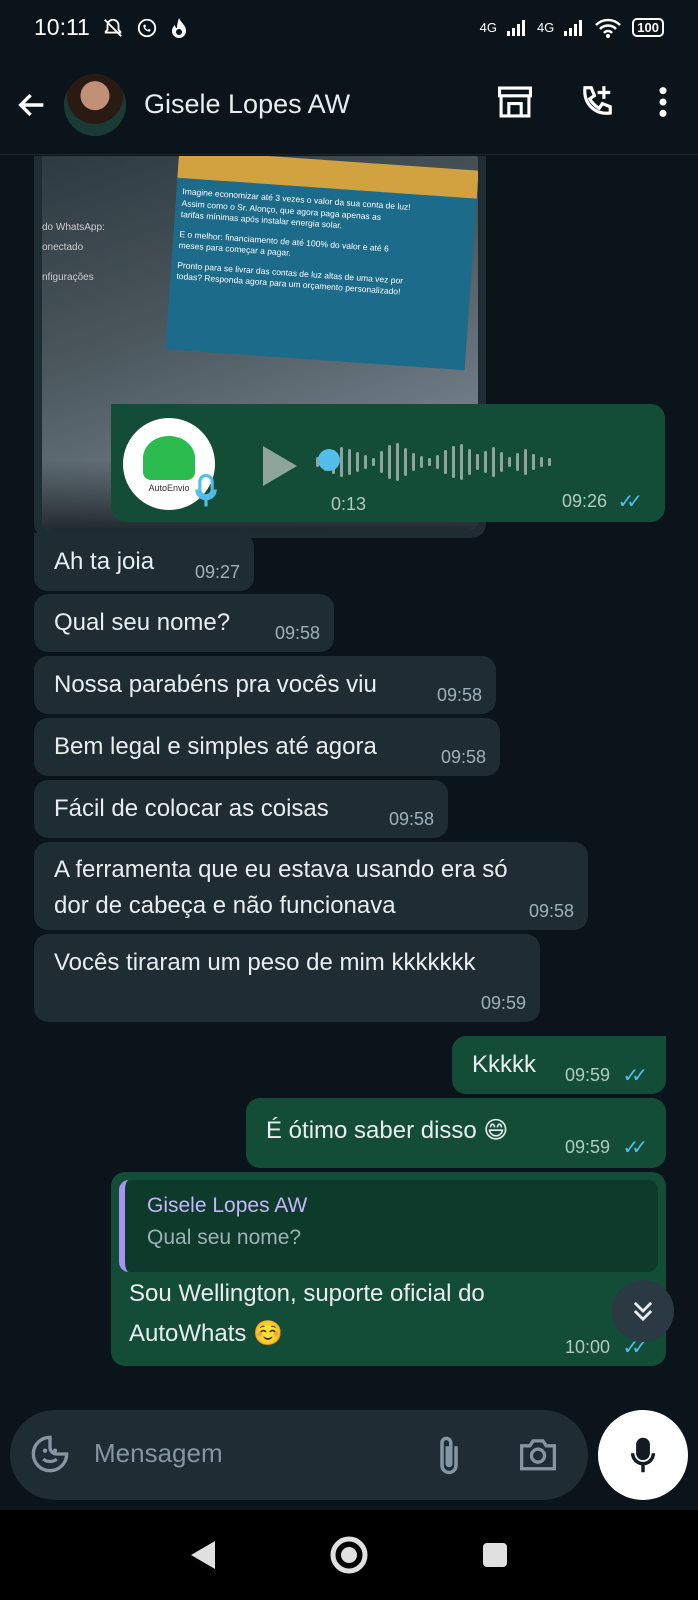 The height and width of the screenshot is (1600, 698). I want to click on sticker-icon, so click(50, 1454).